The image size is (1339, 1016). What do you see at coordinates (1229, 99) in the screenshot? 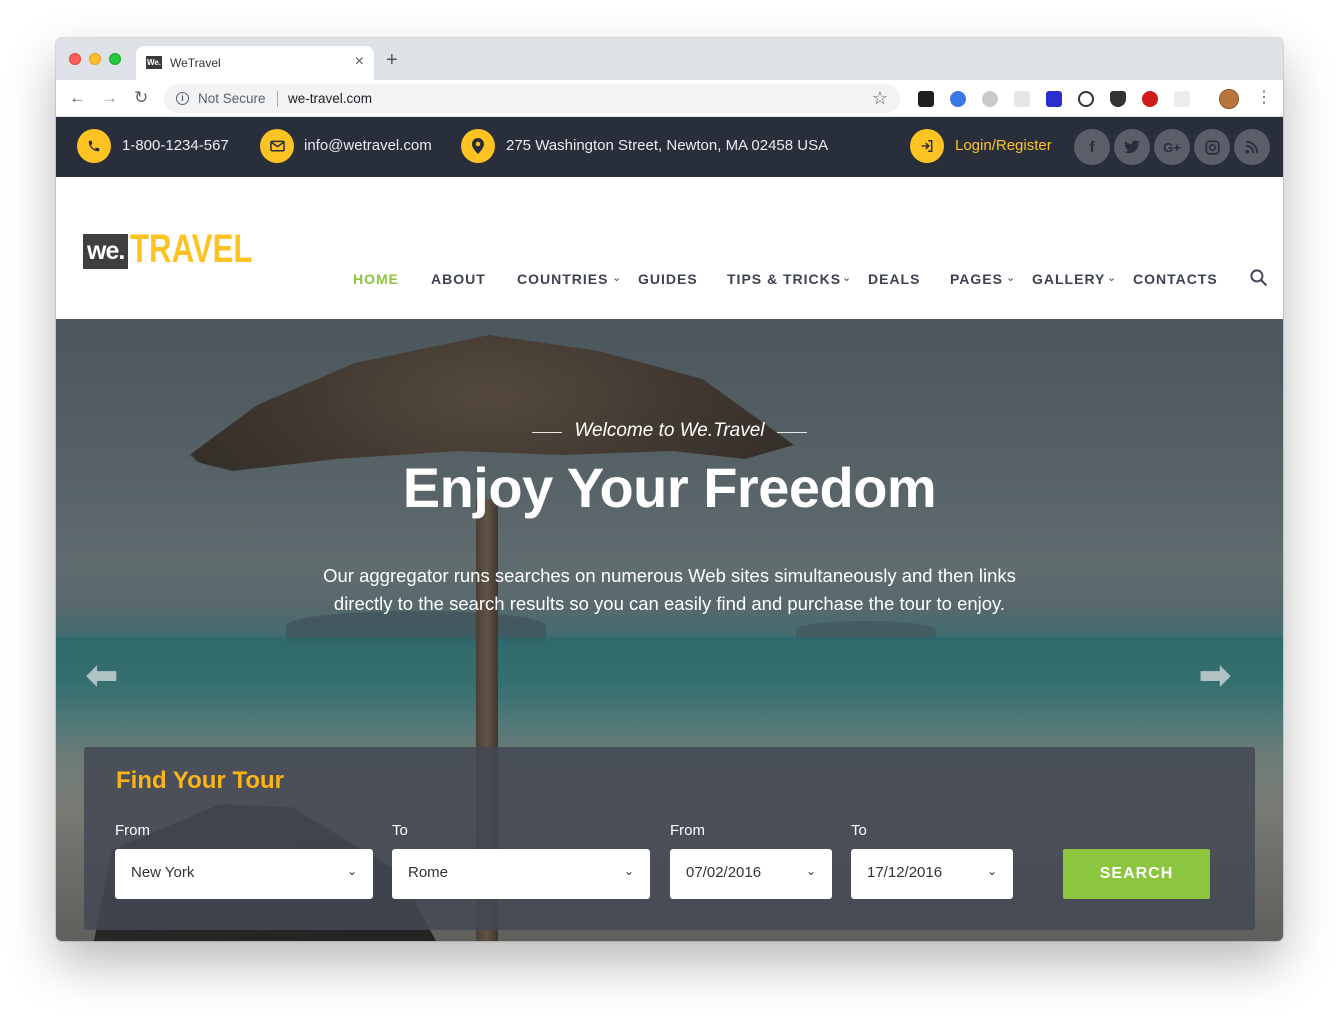
I see `profile-avatar` at bounding box center [1229, 99].